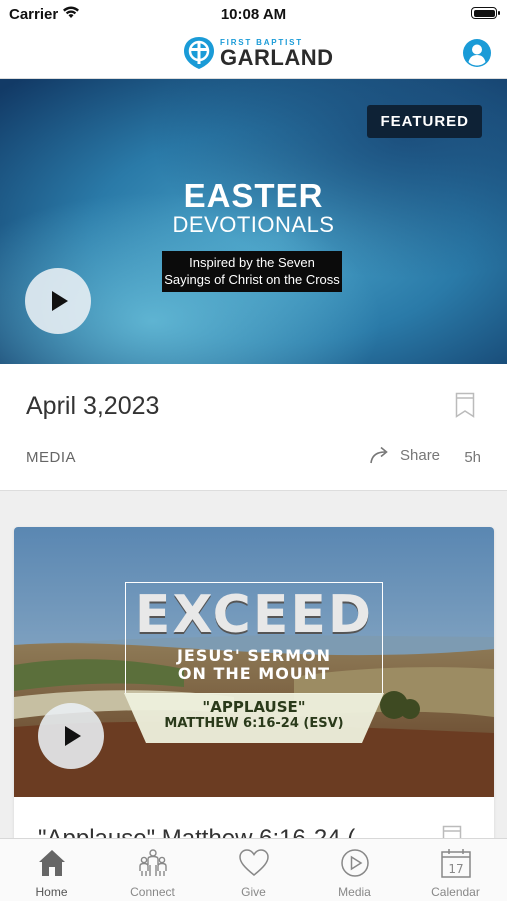  What do you see at coordinates (152, 892) in the screenshot?
I see `tab-connect-label: Connect` at bounding box center [152, 892].